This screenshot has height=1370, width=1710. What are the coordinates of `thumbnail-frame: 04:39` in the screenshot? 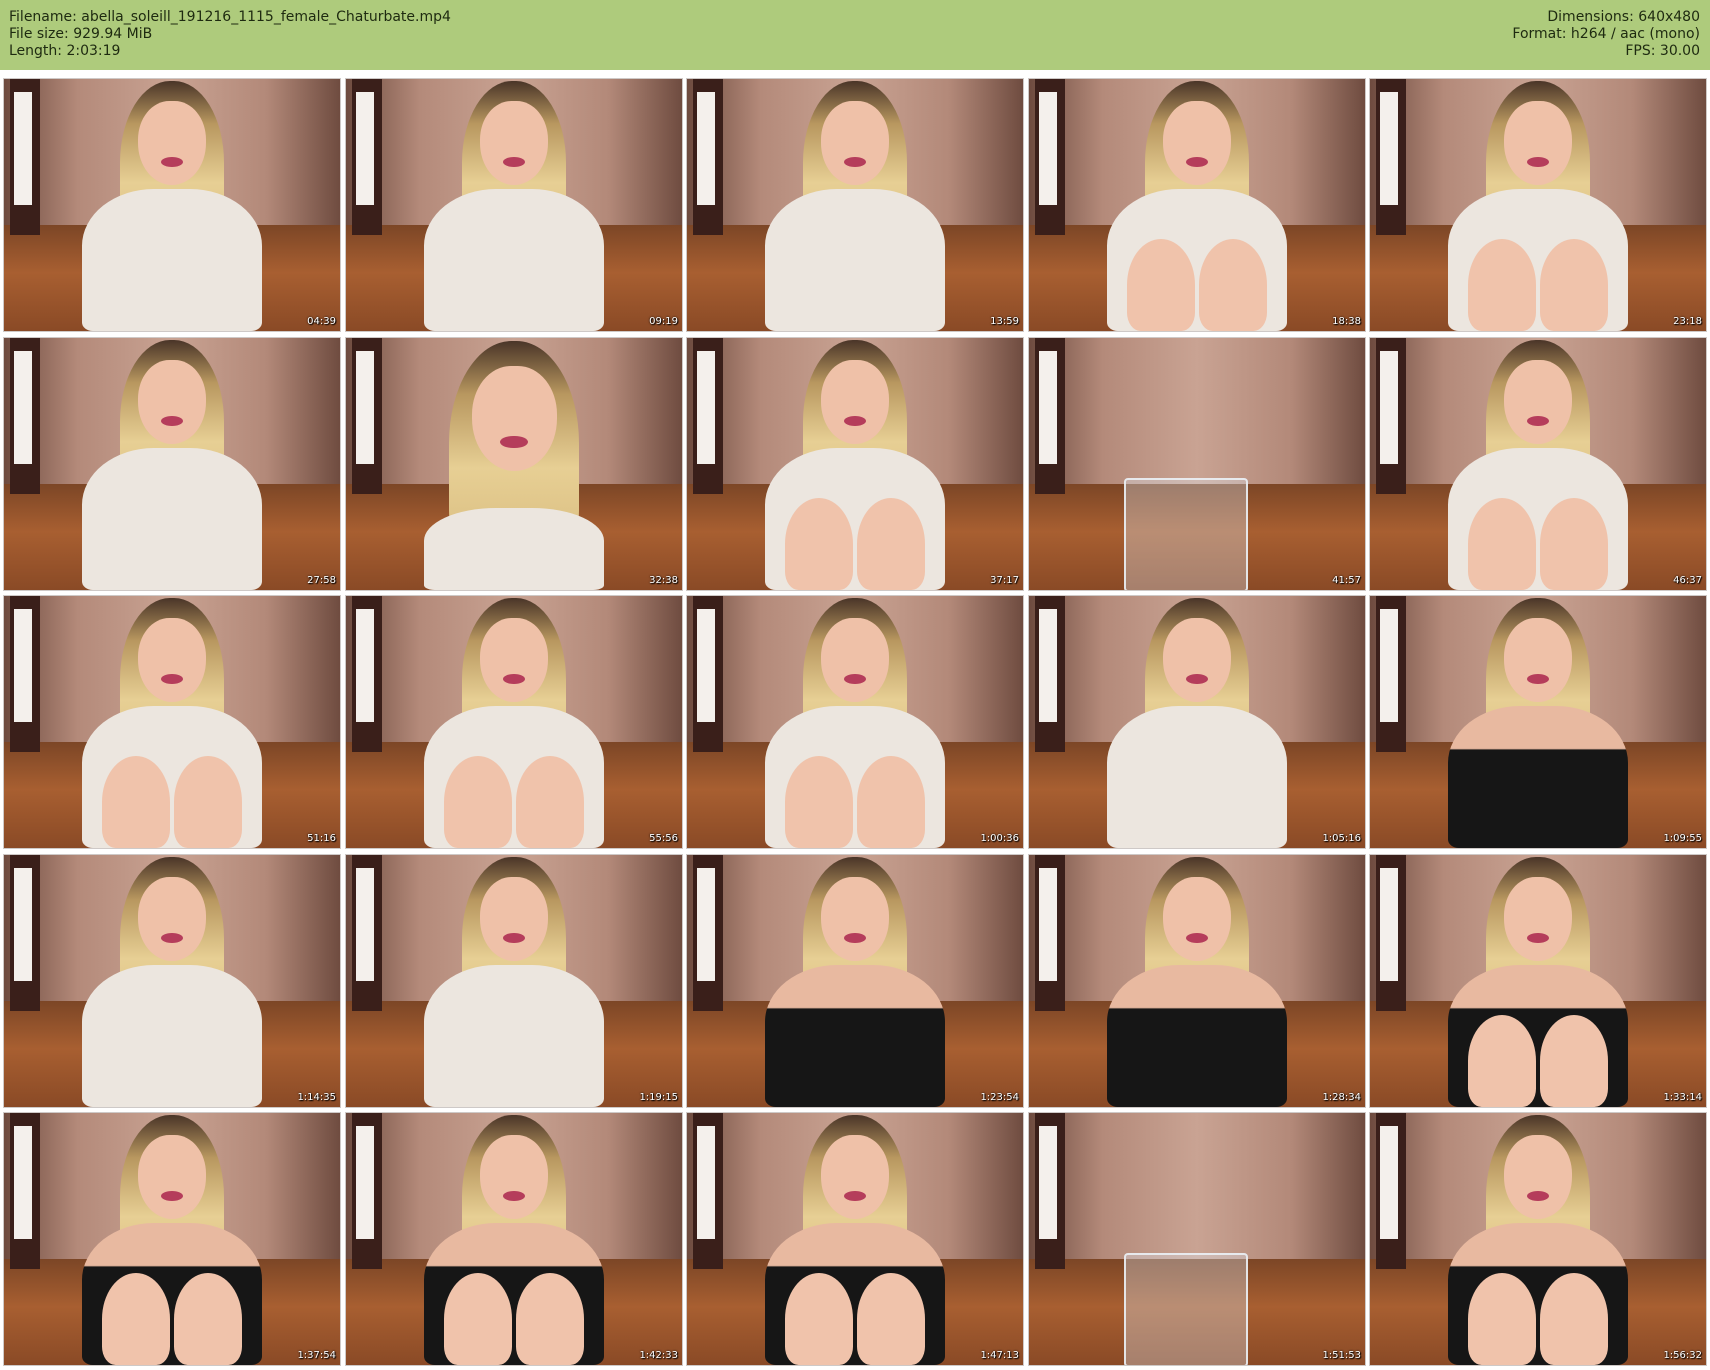 It's located at (172, 205).